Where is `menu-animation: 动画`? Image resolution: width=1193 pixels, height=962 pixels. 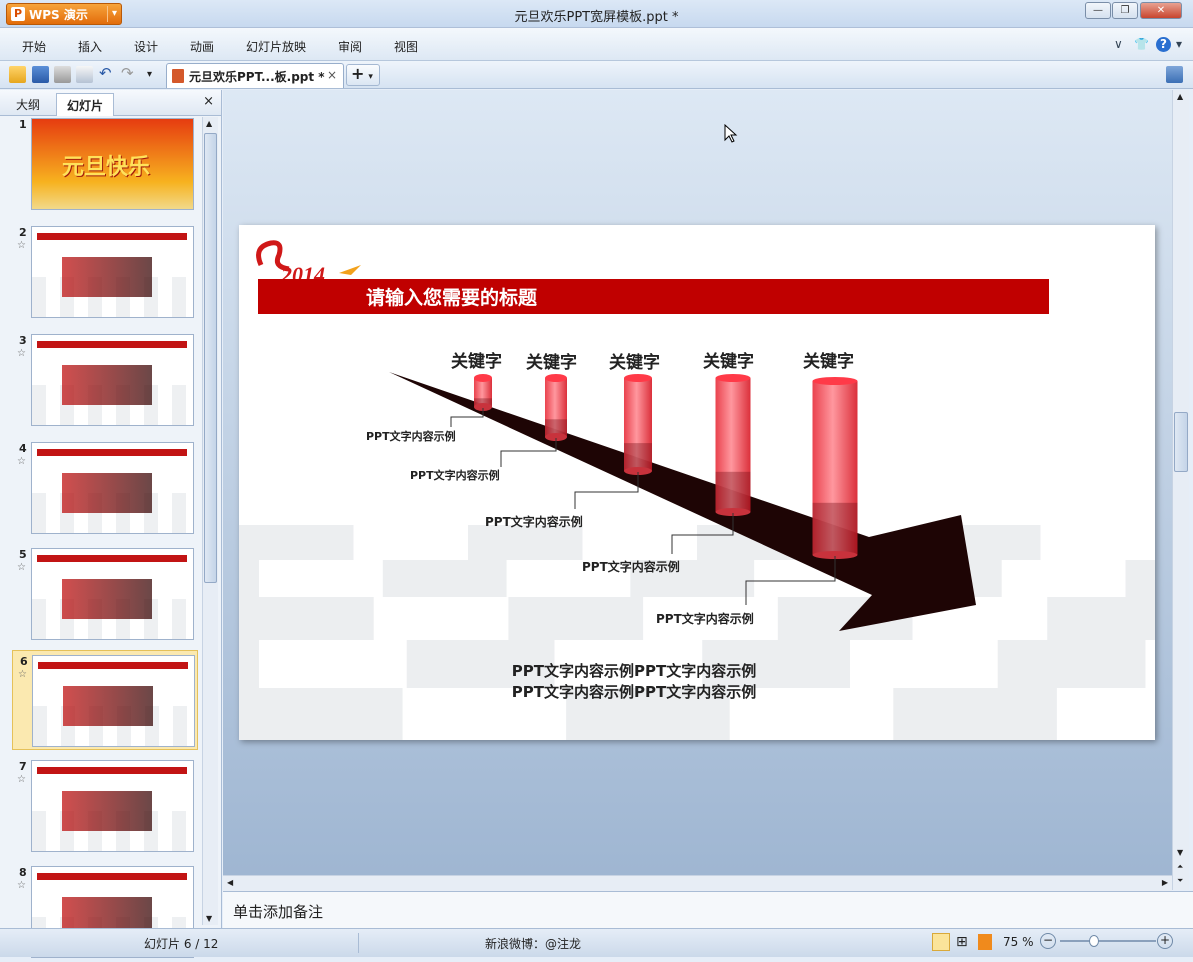
menu-animation: 动画 is located at coordinates (202, 46).